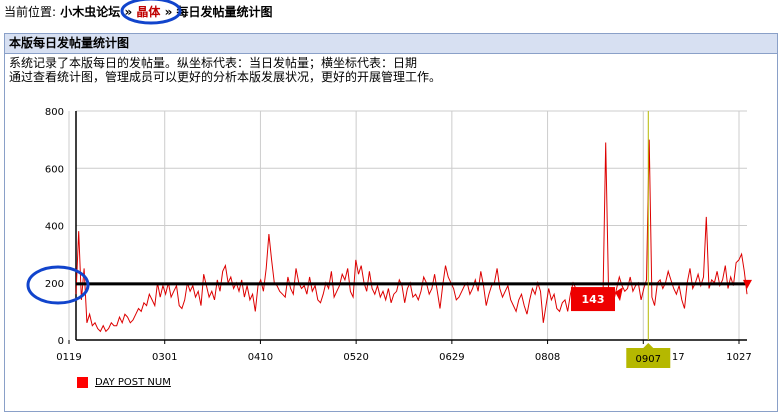 Image resolution: width=780 pixels, height=413 pixels. What do you see at coordinates (547, 357) in the screenshot?
I see `x-tick-label: 0808` at bounding box center [547, 357].